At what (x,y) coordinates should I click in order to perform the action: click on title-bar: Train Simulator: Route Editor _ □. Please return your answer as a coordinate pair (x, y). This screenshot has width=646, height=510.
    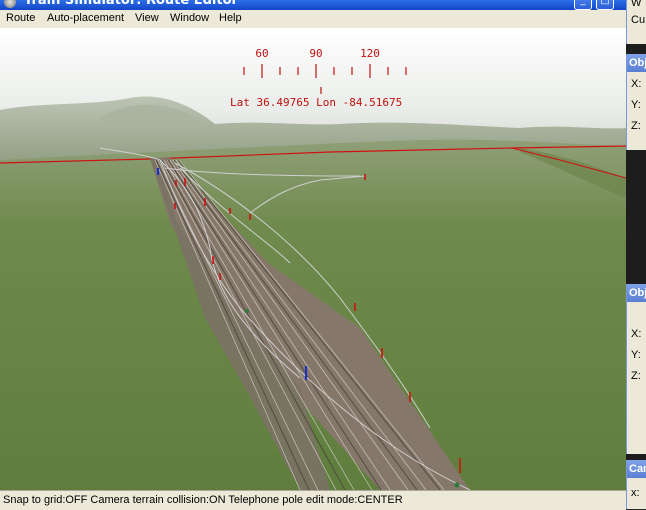
    Looking at the image, I should click on (323, 5).